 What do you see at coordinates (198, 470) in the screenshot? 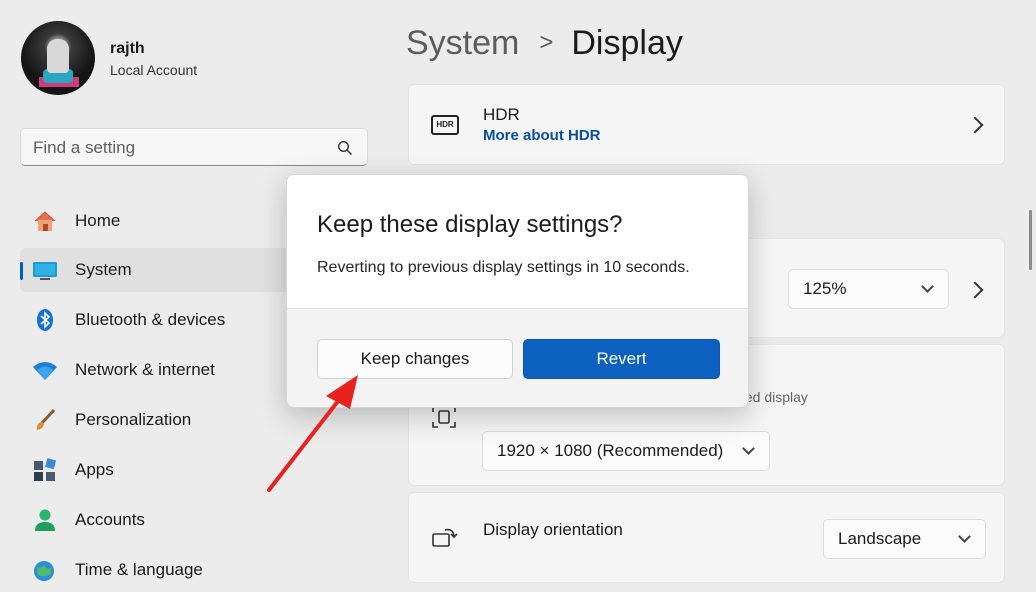
I see `sidebar-item-apps: Apps` at bounding box center [198, 470].